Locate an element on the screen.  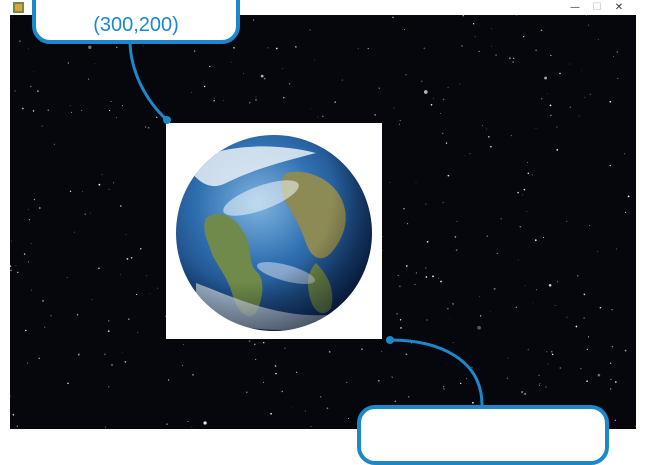
close-button: ✕ is located at coordinates (619, 7).